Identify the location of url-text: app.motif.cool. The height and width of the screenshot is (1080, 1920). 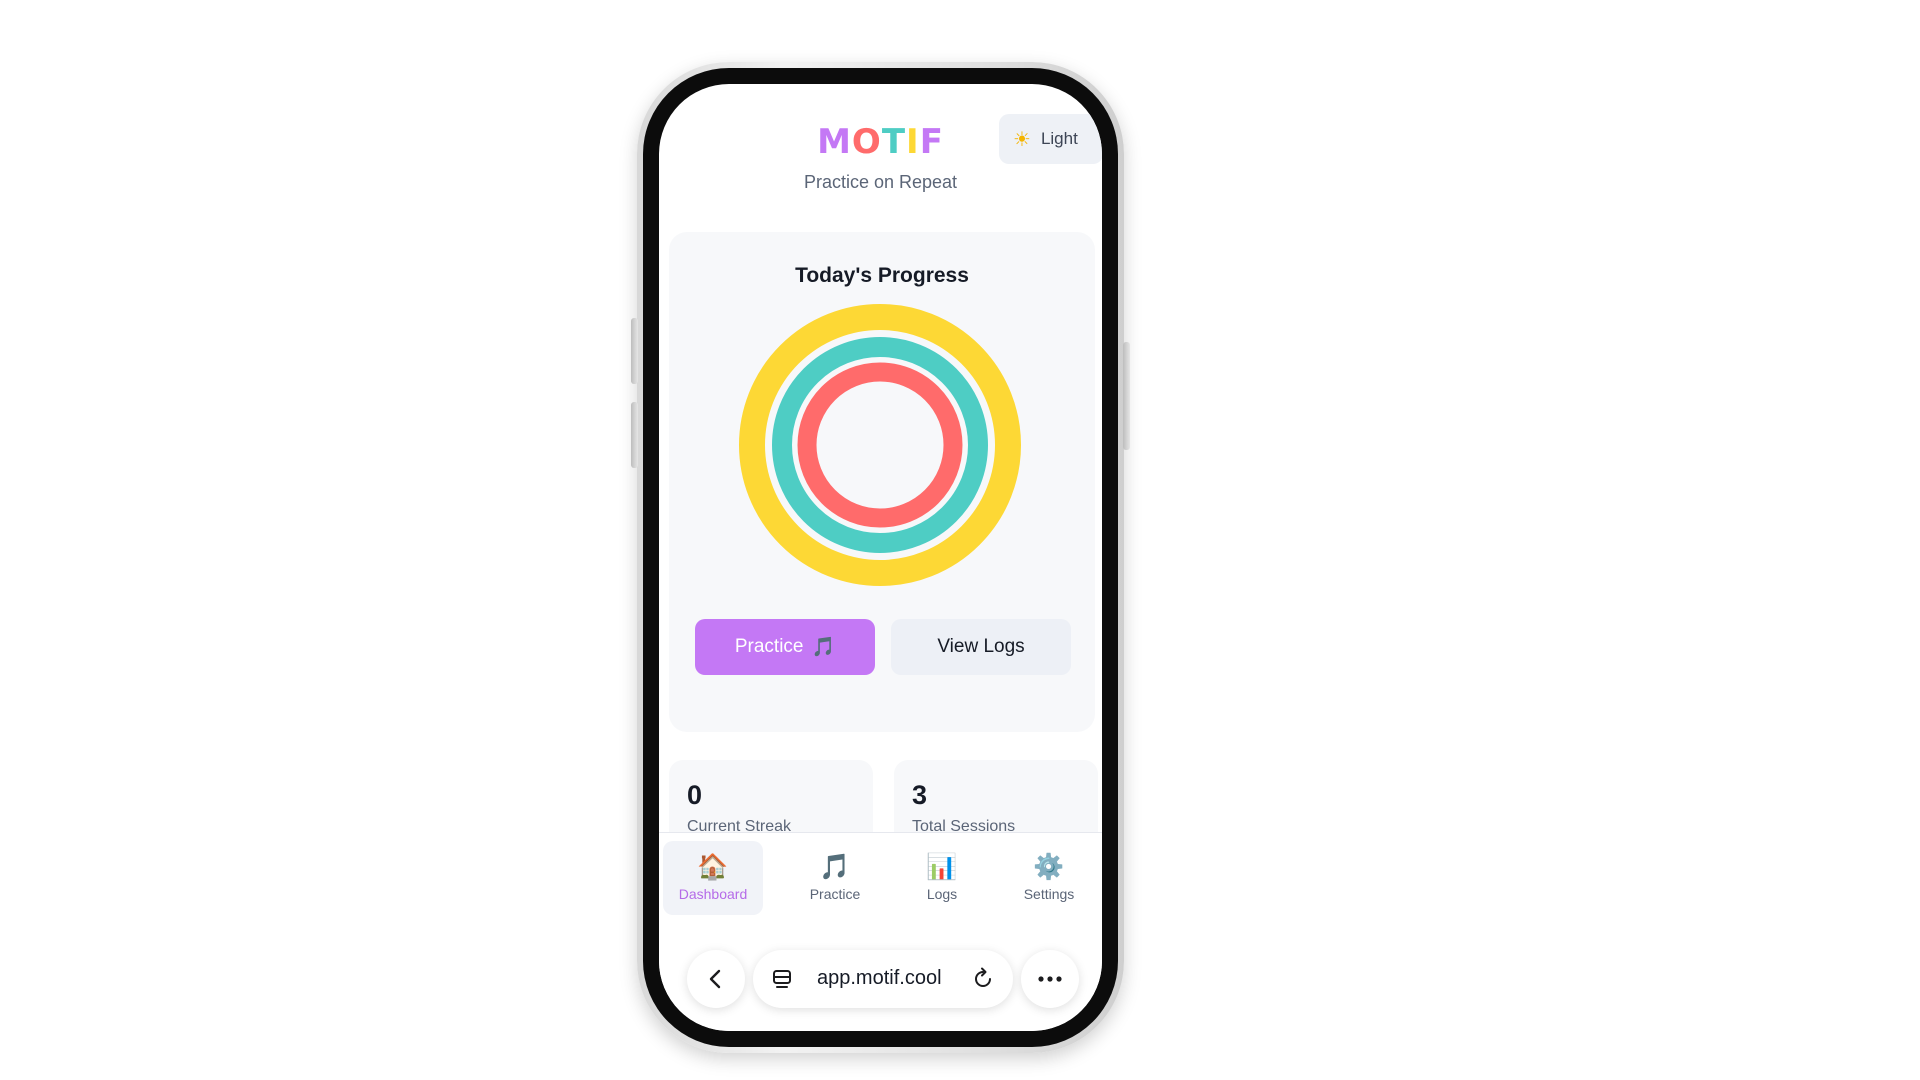
(879, 978).